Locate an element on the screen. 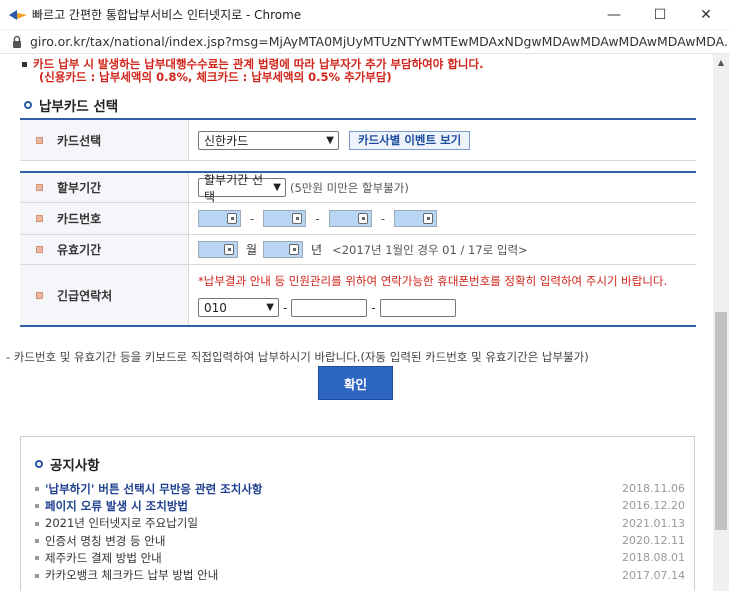 The image size is (729, 591). notice-item: 인증서 명칭 변경 등 안내 2020.12.11 is located at coordinates (360, 540).